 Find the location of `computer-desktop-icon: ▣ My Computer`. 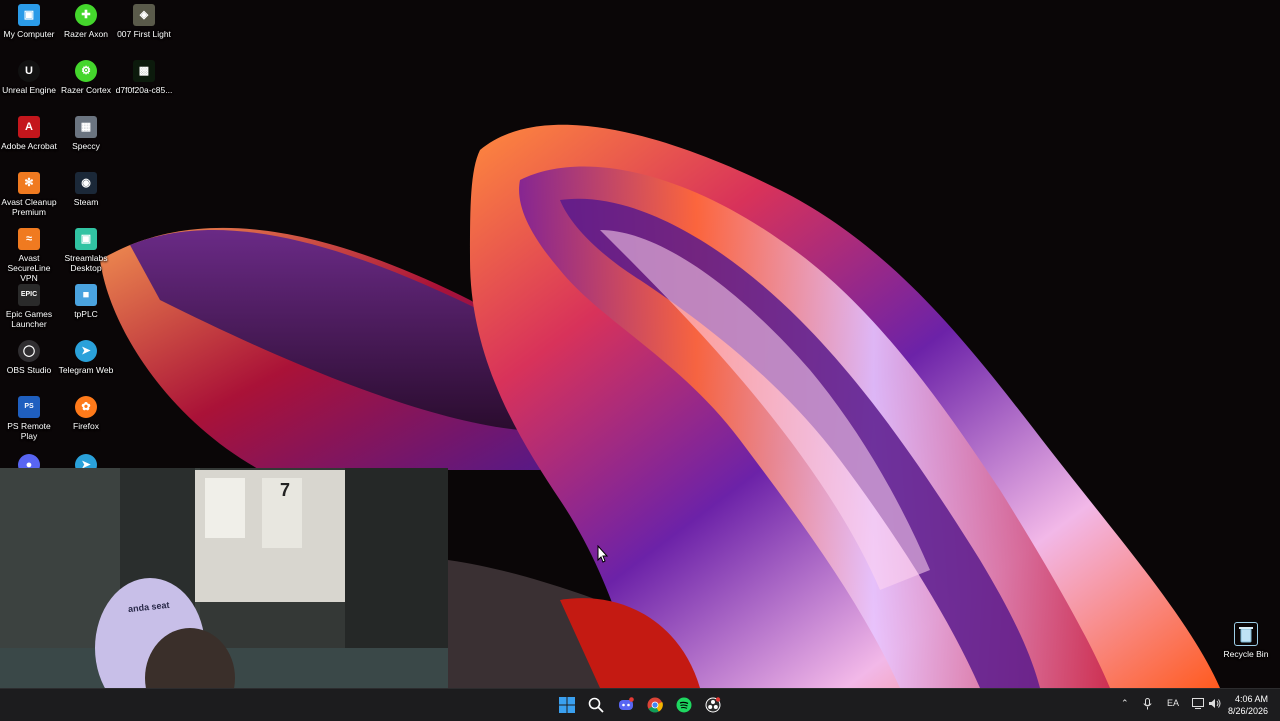

computer-desktop-icon: ▣ My Computer is located at coordinates (29, 19).